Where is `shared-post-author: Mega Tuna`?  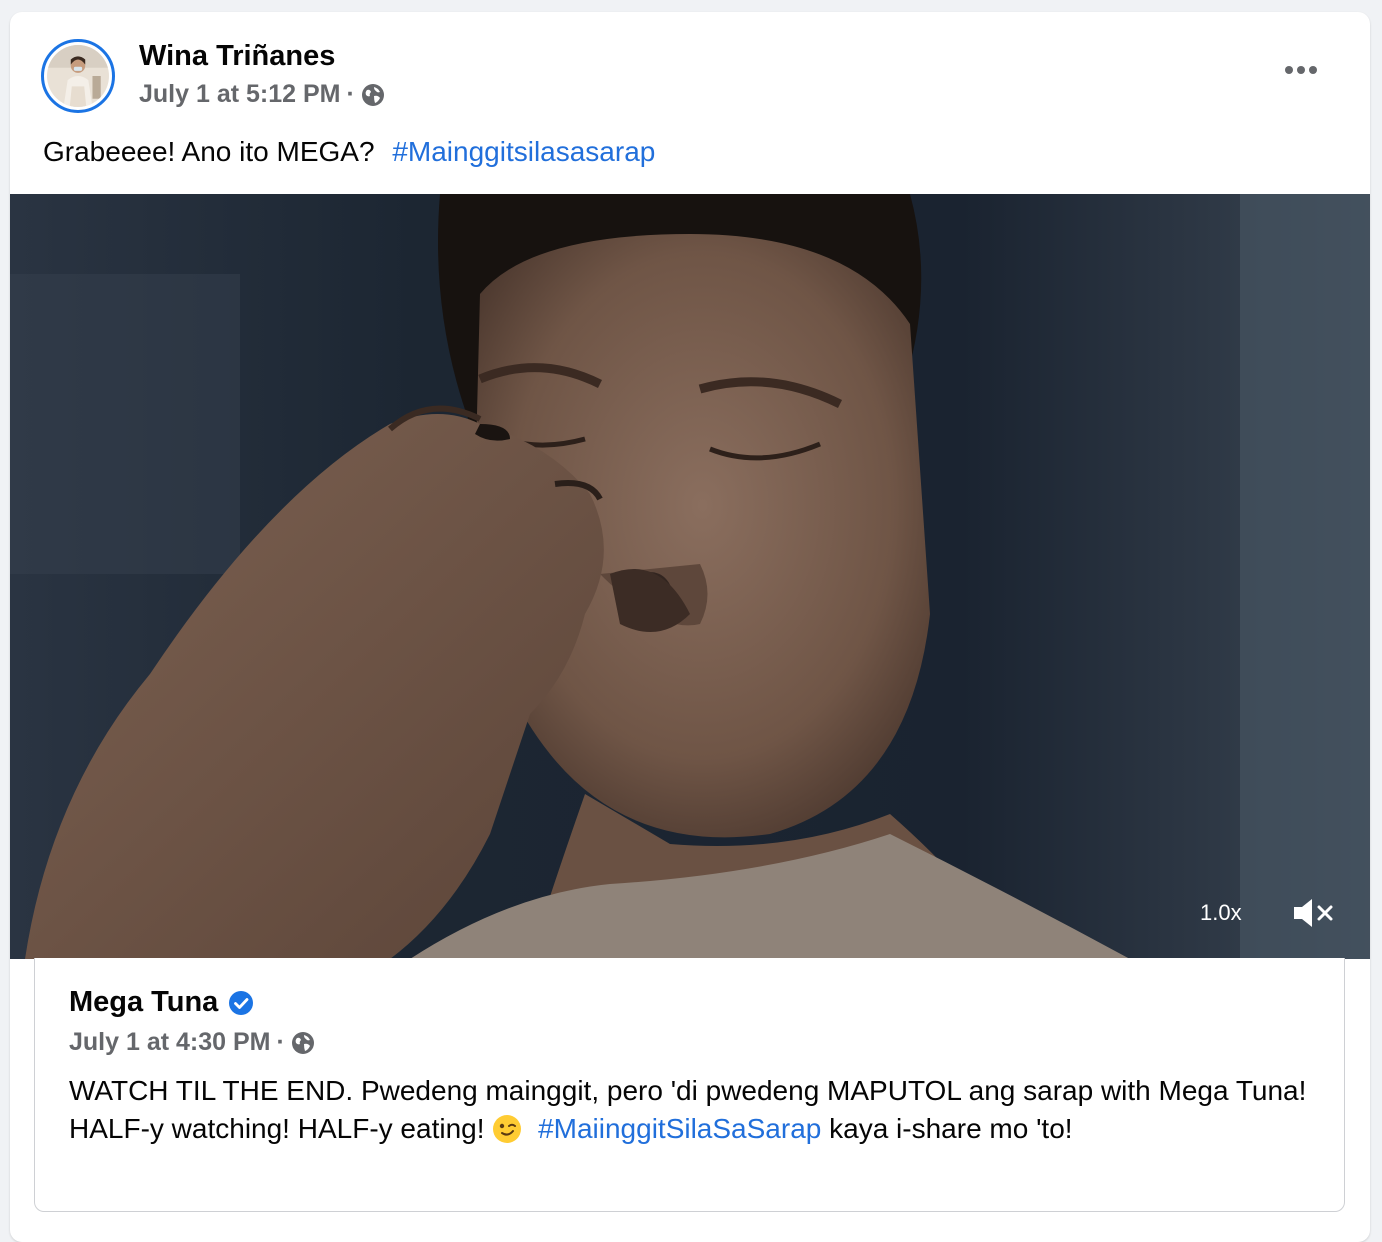
shared-post-author: Mega Tuna is located at coordinates (161, 1002).